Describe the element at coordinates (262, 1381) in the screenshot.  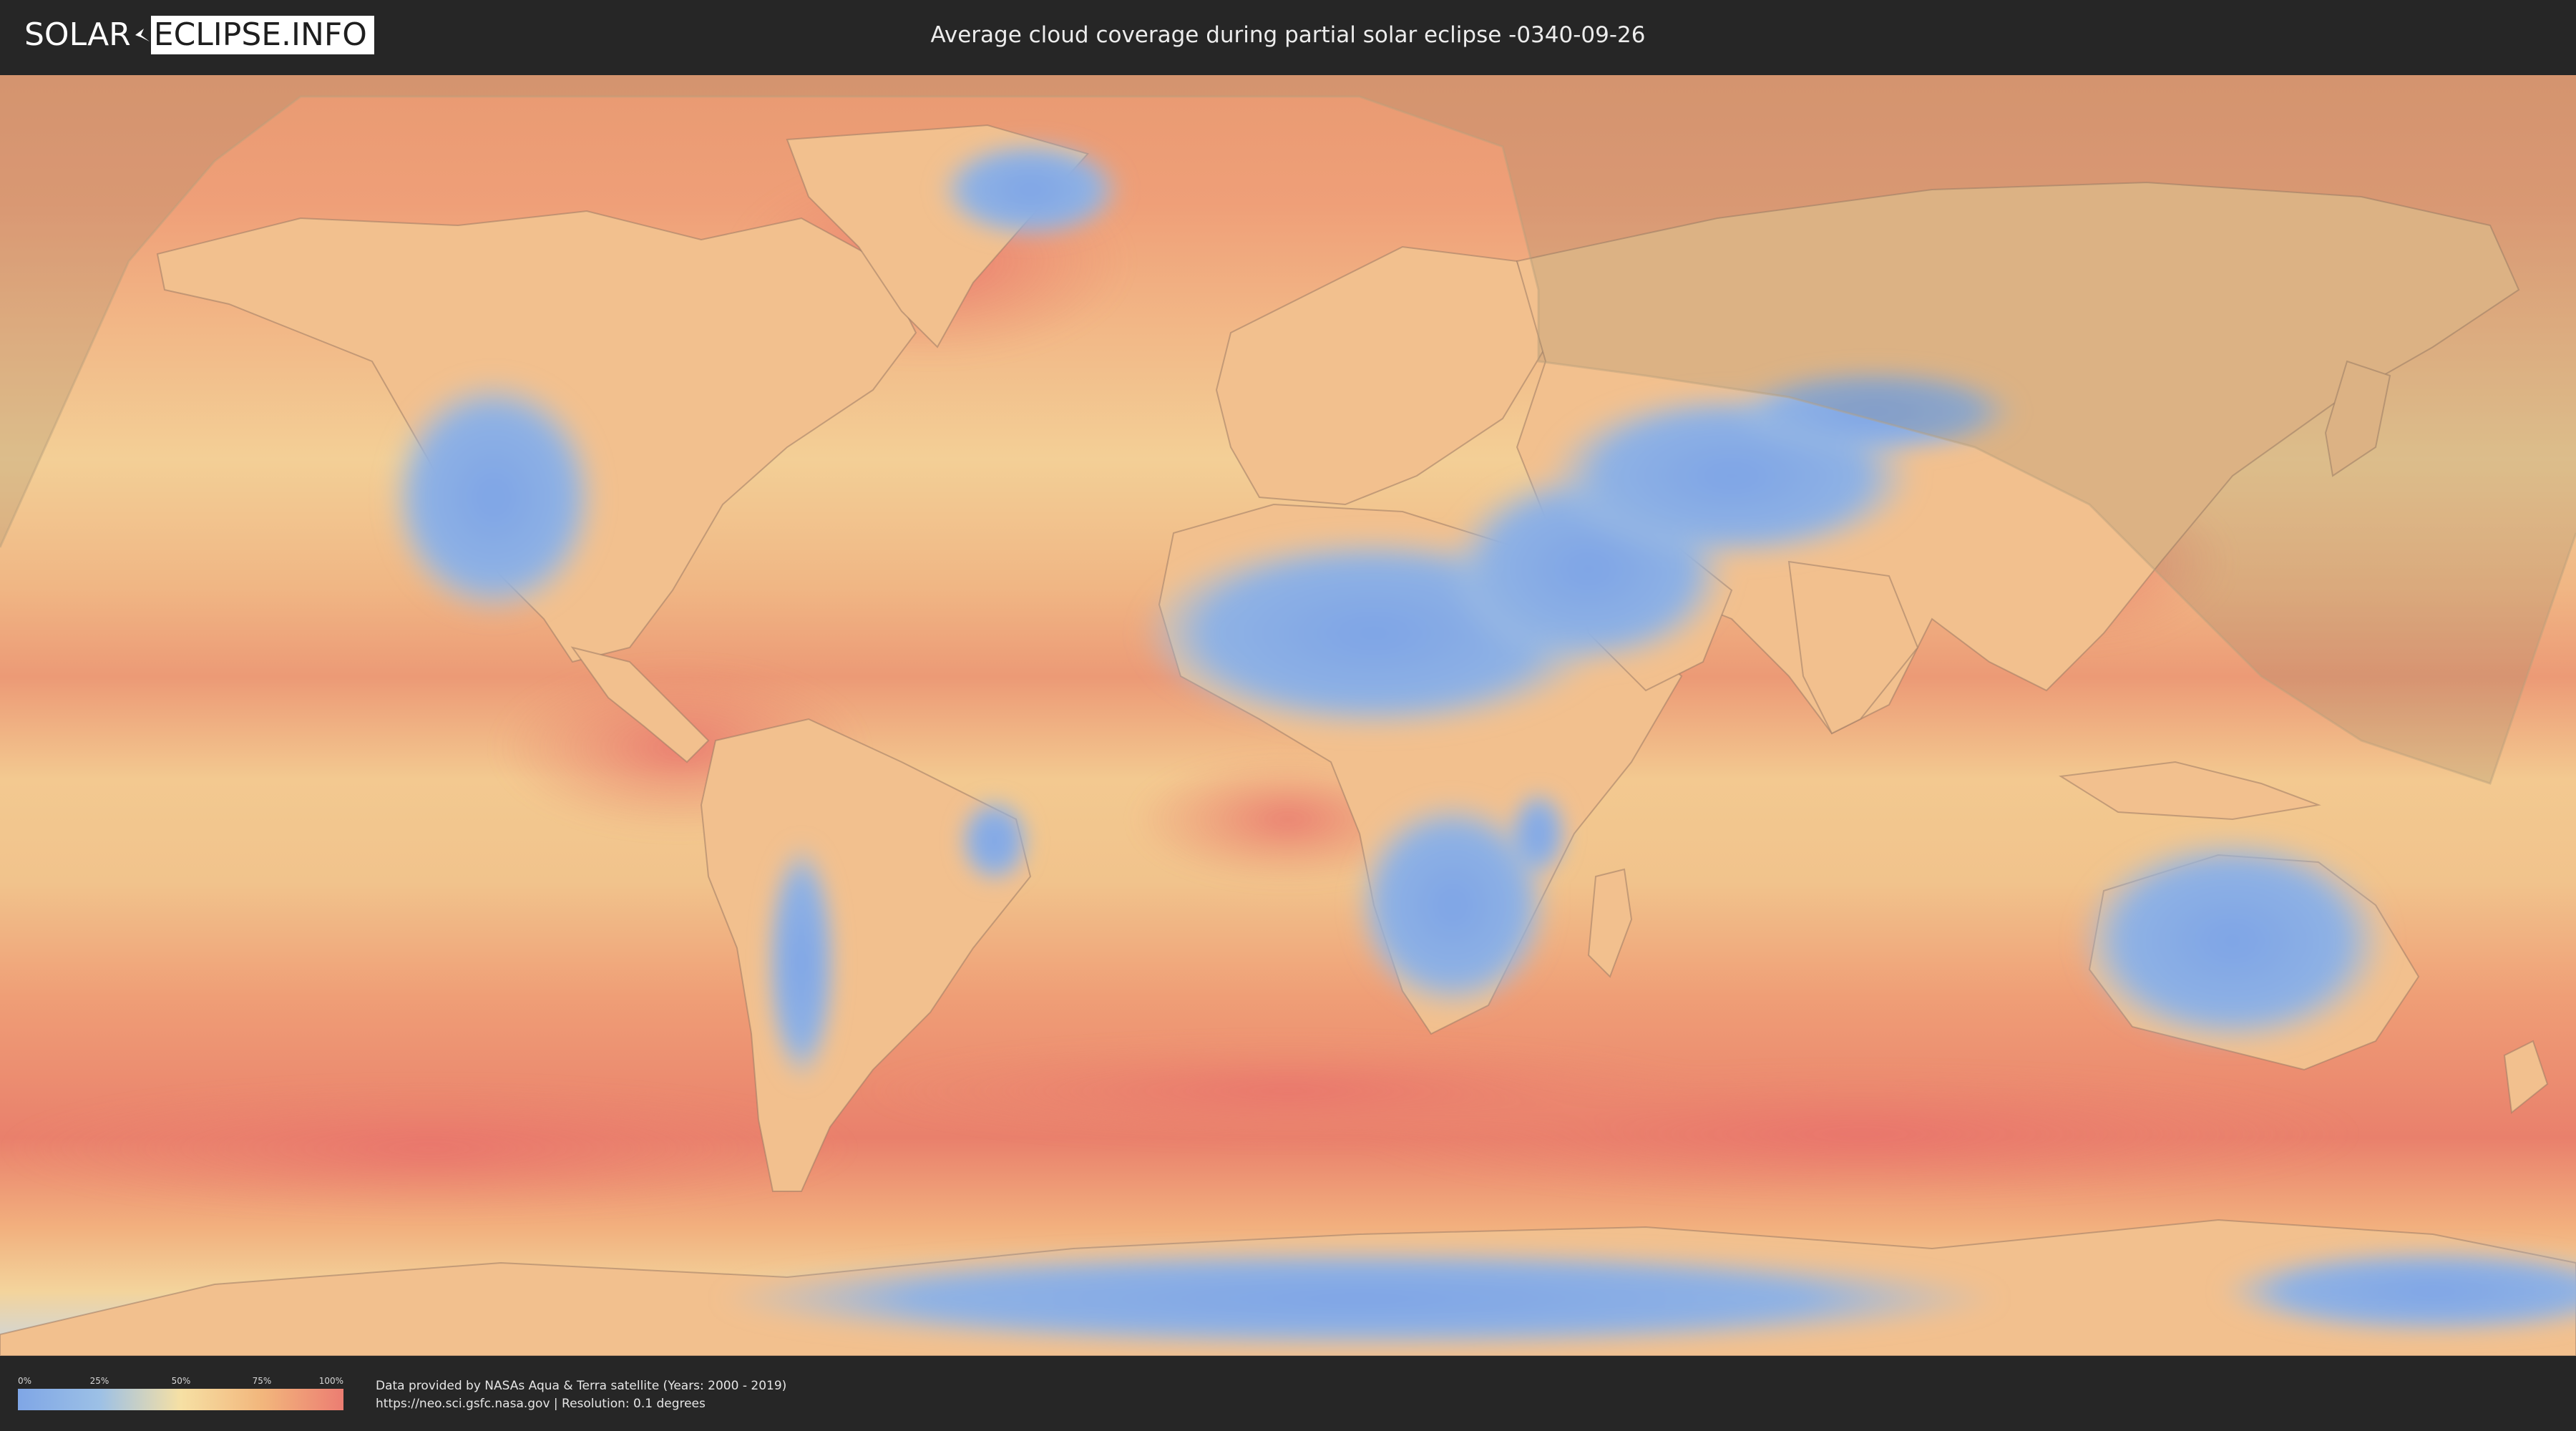
I see `legend-tick-75: 75%` at that location.